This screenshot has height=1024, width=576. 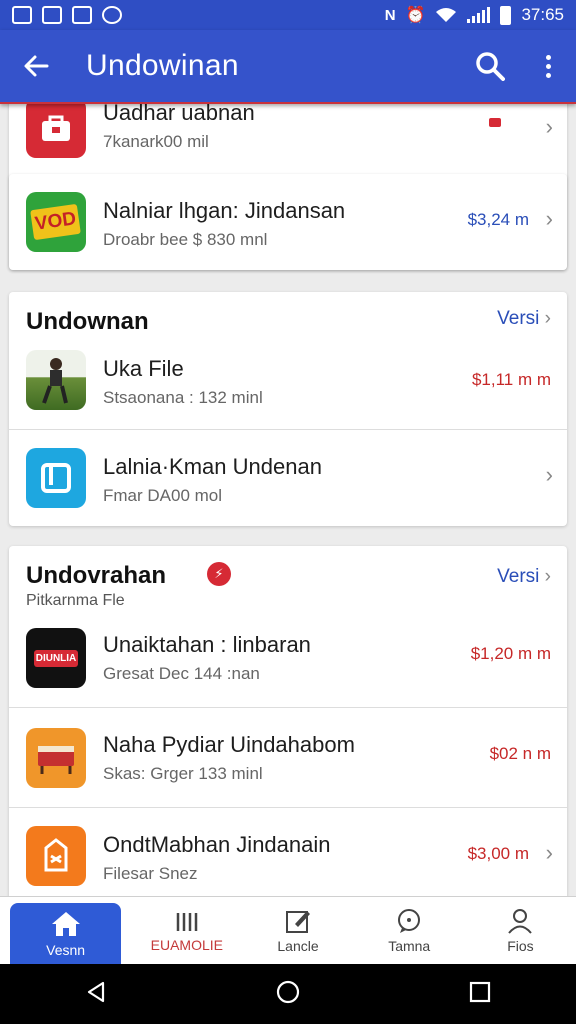 I want to click on notification-messenger-icon, so click(x=112, y=15).